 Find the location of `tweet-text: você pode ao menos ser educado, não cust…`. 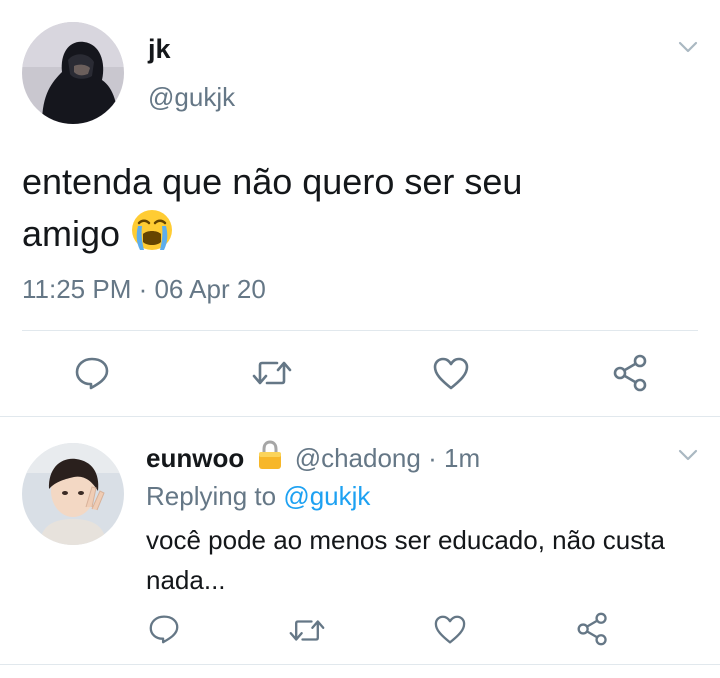

tweet-text: você pode ao menos ser educado, não cust… is located at coordinates (426, 560).